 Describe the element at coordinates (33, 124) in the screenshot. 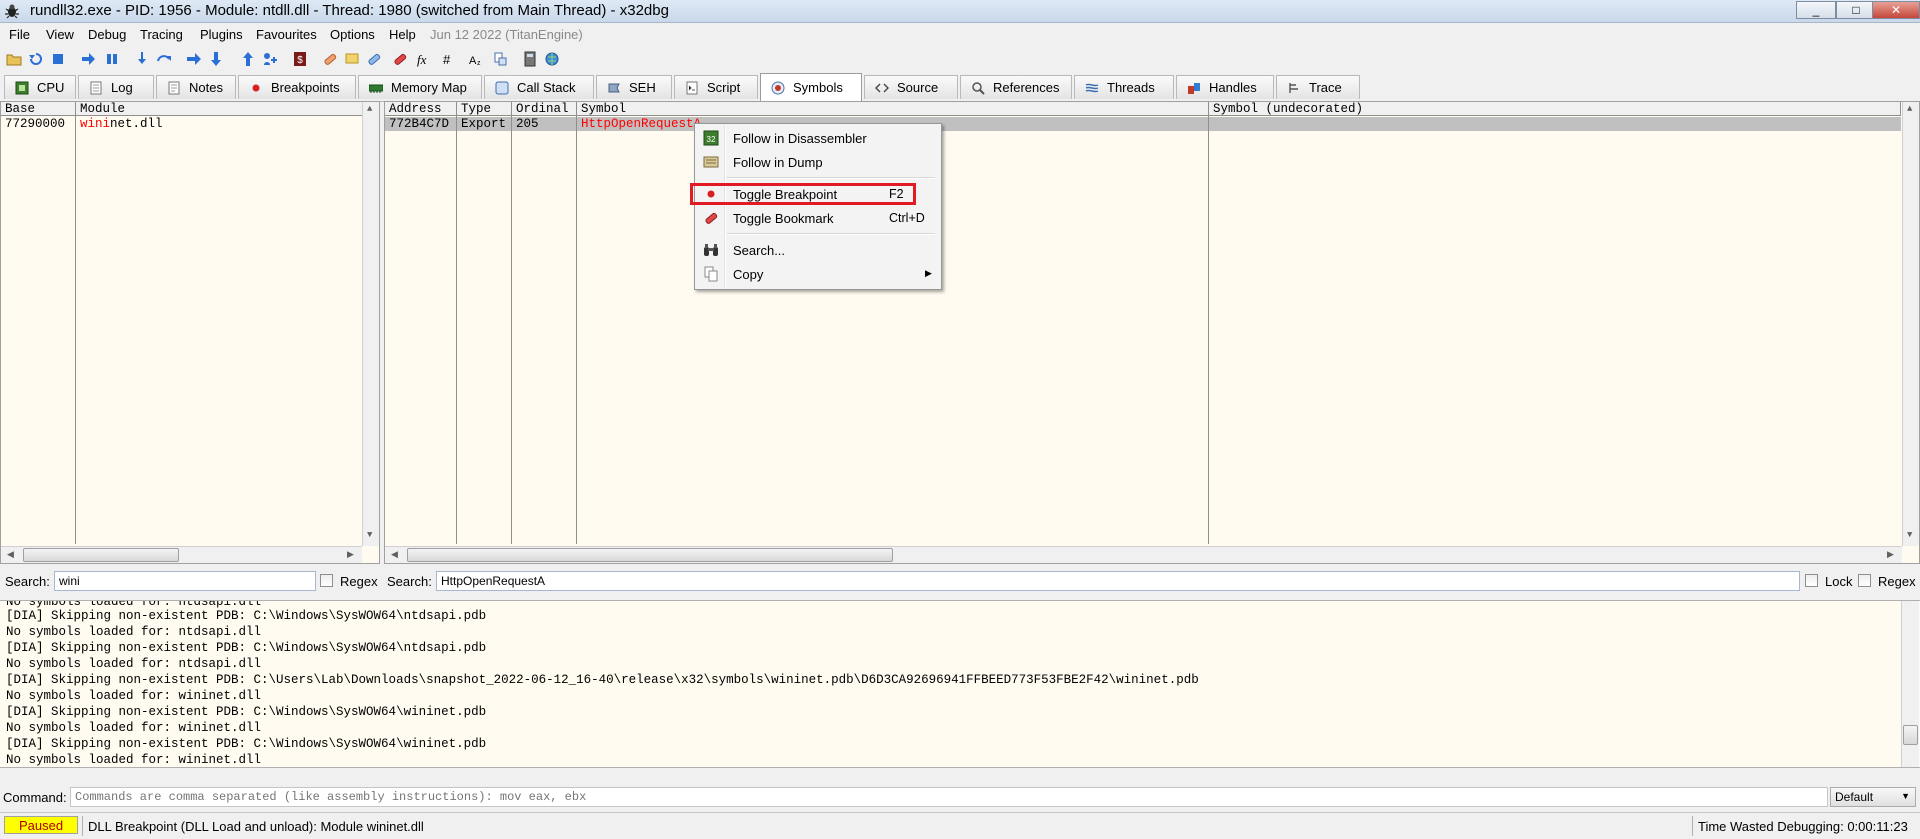

I see `module-base-cell: 77290000` at that location.